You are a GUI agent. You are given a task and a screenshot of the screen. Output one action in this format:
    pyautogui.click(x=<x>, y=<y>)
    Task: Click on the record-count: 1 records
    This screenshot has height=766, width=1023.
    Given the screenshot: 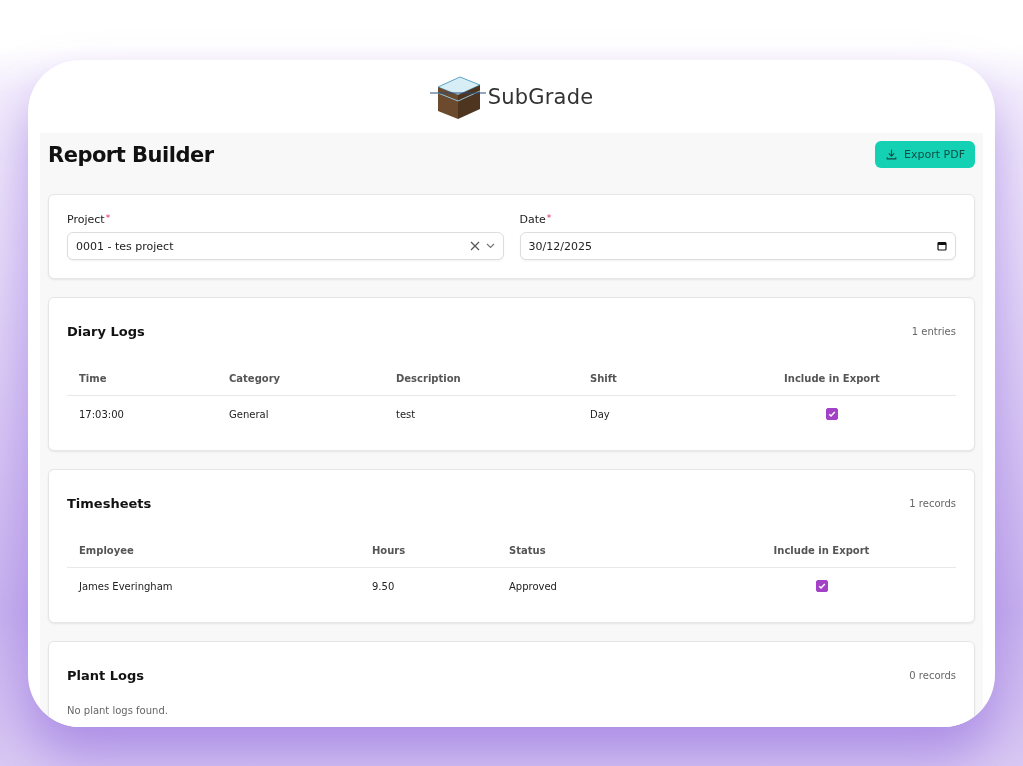 What is the action you would take?
    pyautogui.click(x=932, y=503)
    